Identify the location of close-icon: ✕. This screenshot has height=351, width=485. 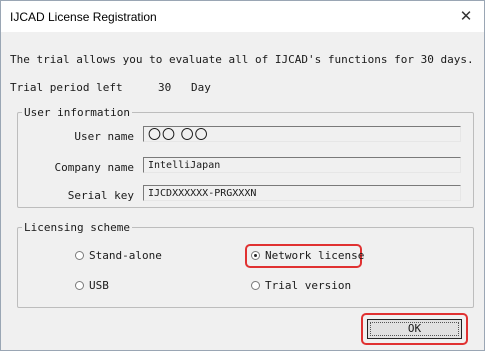
(466, 16).